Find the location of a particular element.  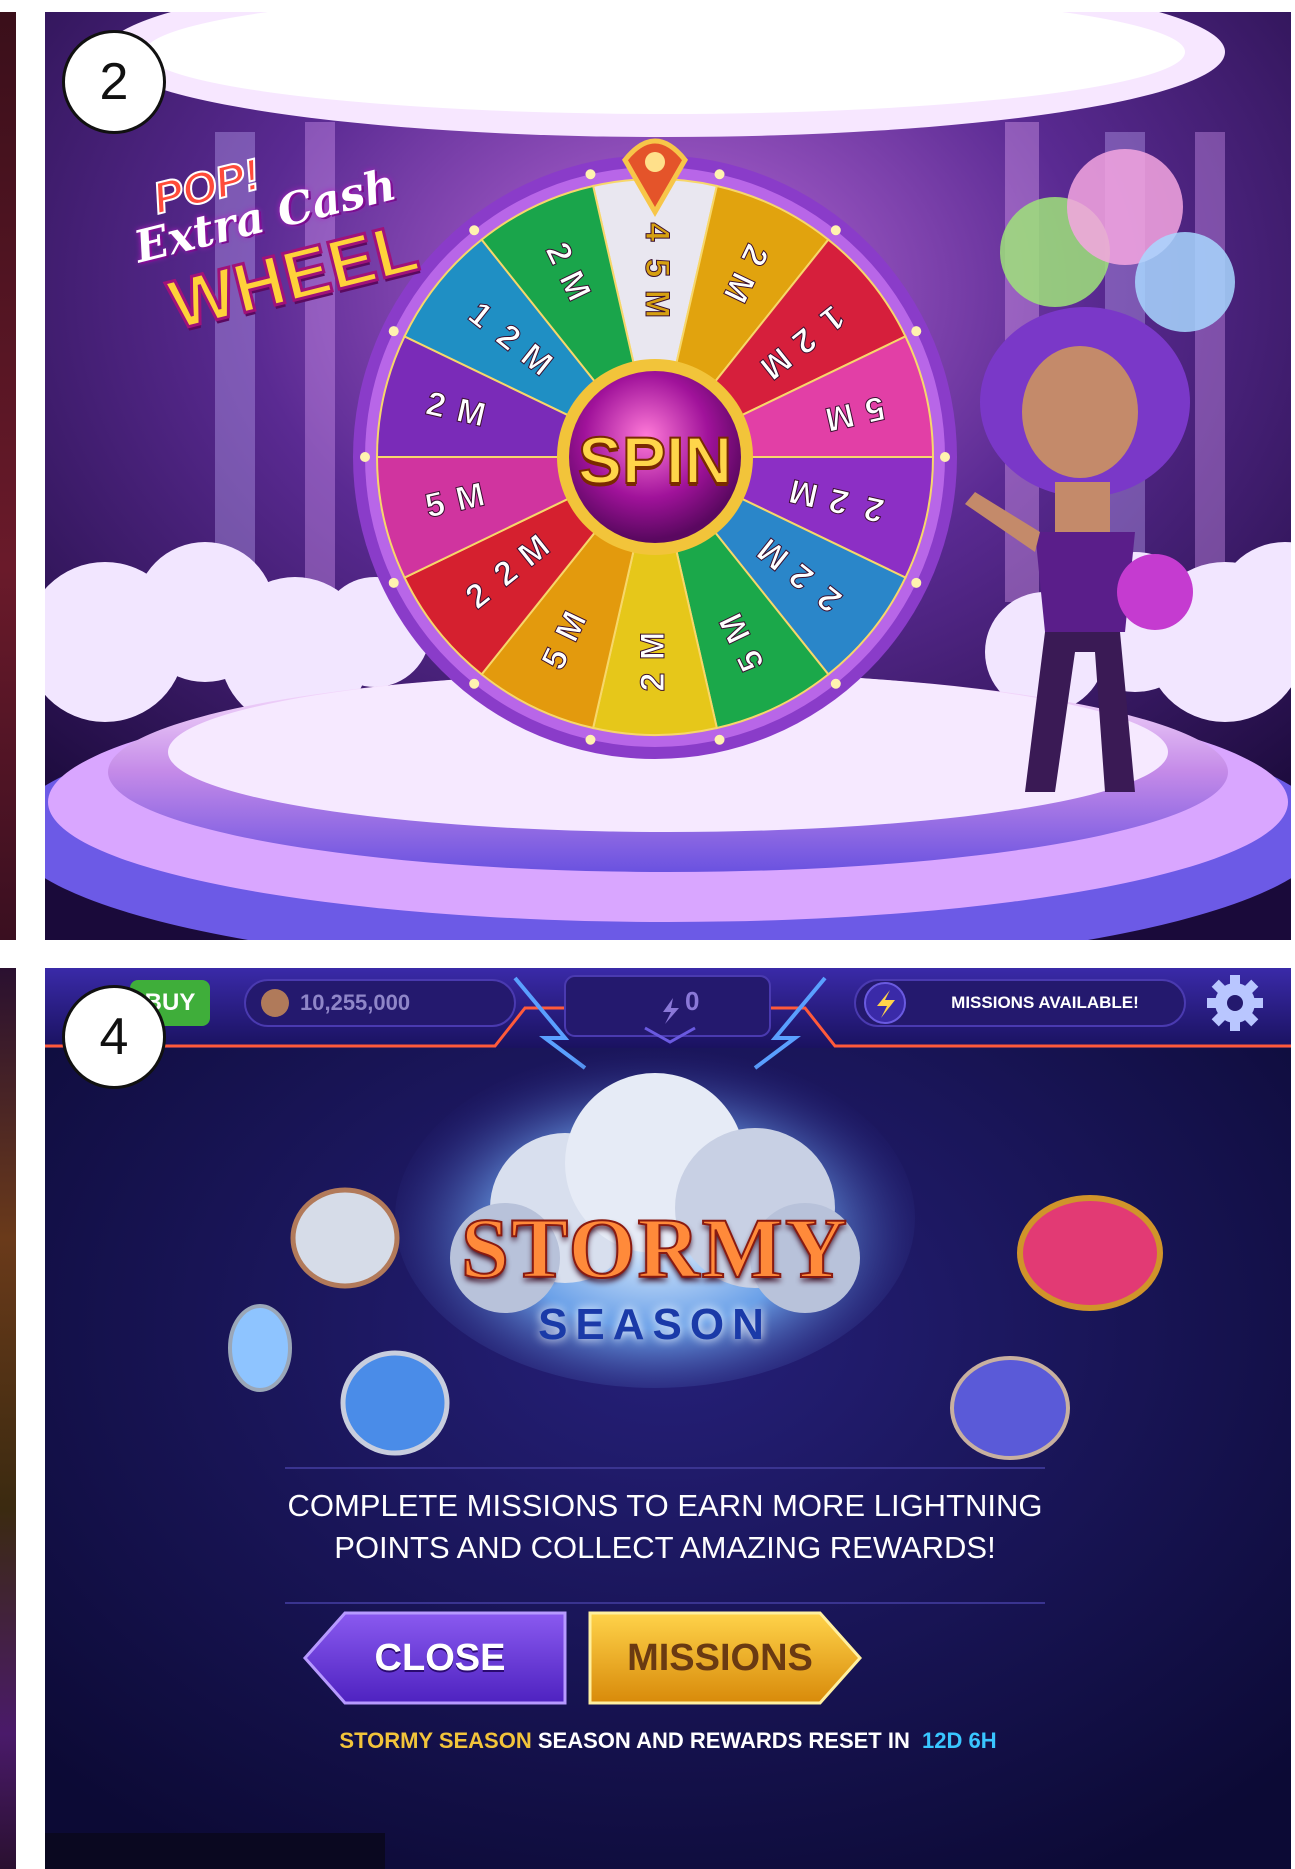

missions-available-label: MISSIONS AVAILABLE! is located at coordinates (1045, 1003).